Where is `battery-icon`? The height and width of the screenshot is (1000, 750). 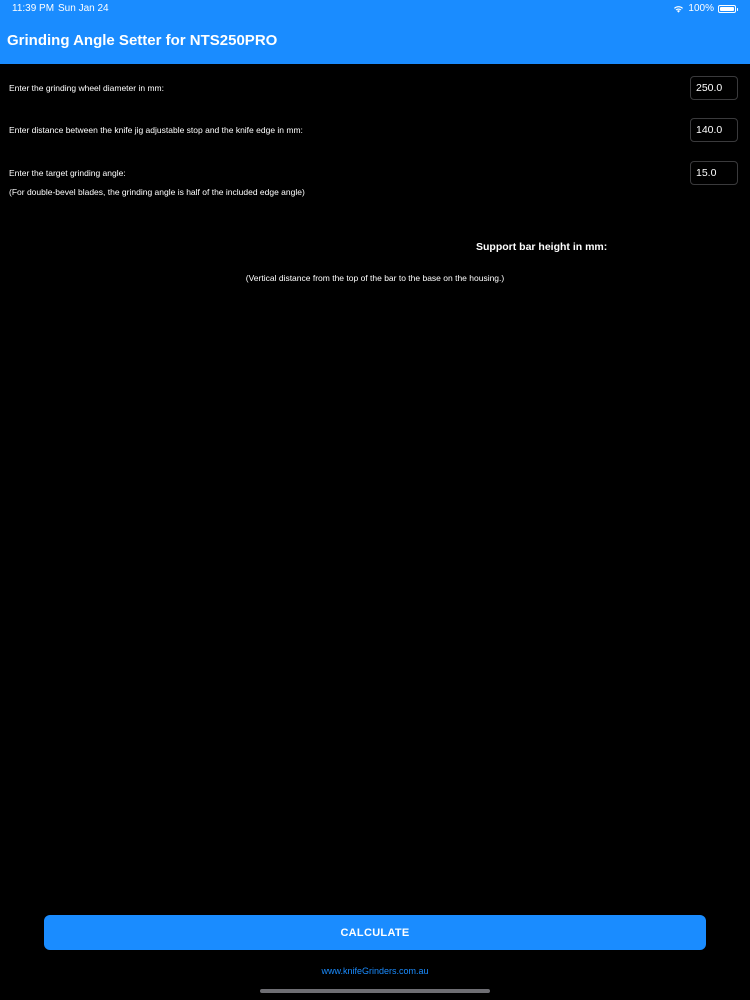 battery-icon is located at coordinates (728, 8).